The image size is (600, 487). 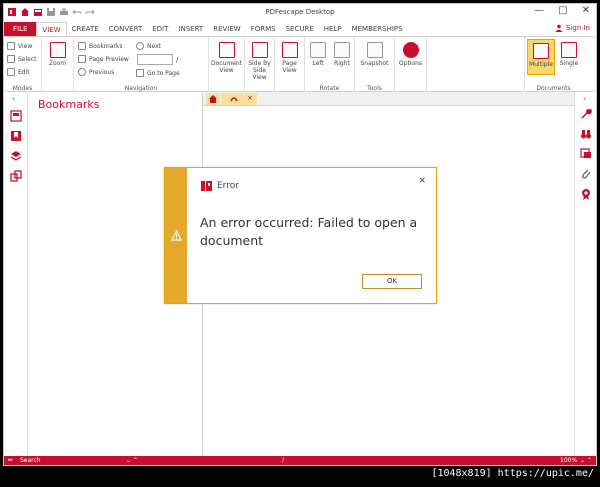 What do you see at coordinates (22, 59) in the screenshot?
I see `mode-select-button: Select` at bounding box center [22, 59].